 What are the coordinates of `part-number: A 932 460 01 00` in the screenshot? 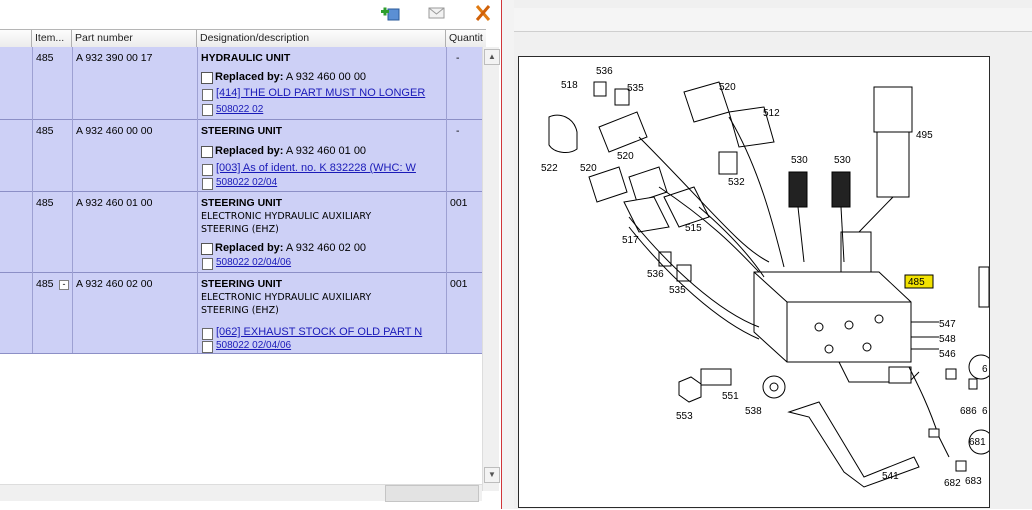 It's located at (114, 203).